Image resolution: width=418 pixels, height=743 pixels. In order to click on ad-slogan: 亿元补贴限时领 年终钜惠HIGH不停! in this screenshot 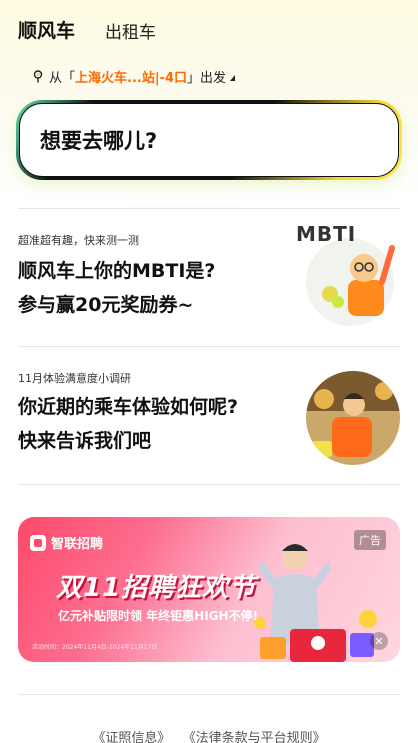, I will do `click(158, 616)`.